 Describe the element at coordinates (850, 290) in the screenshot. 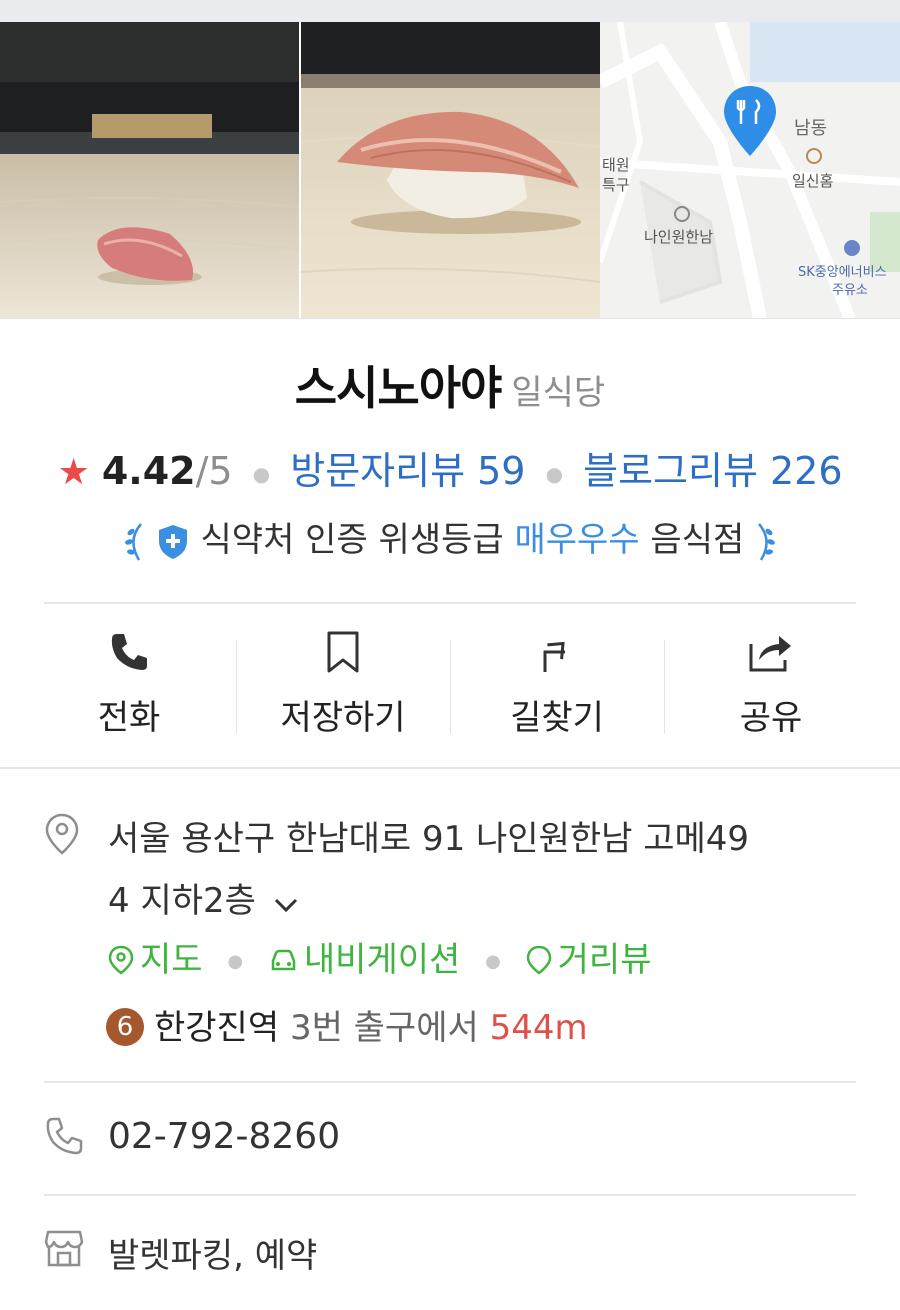

I see `map-label: 주유소` at that location.